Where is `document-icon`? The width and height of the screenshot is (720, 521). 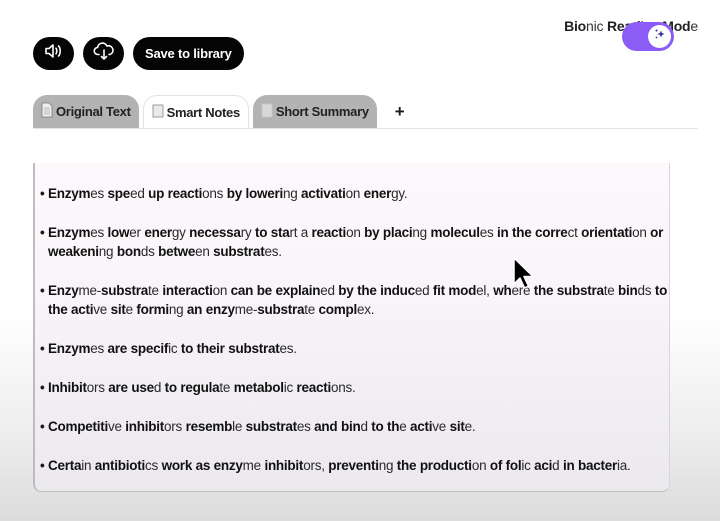 document-icon is located at coordinates (47, 111).